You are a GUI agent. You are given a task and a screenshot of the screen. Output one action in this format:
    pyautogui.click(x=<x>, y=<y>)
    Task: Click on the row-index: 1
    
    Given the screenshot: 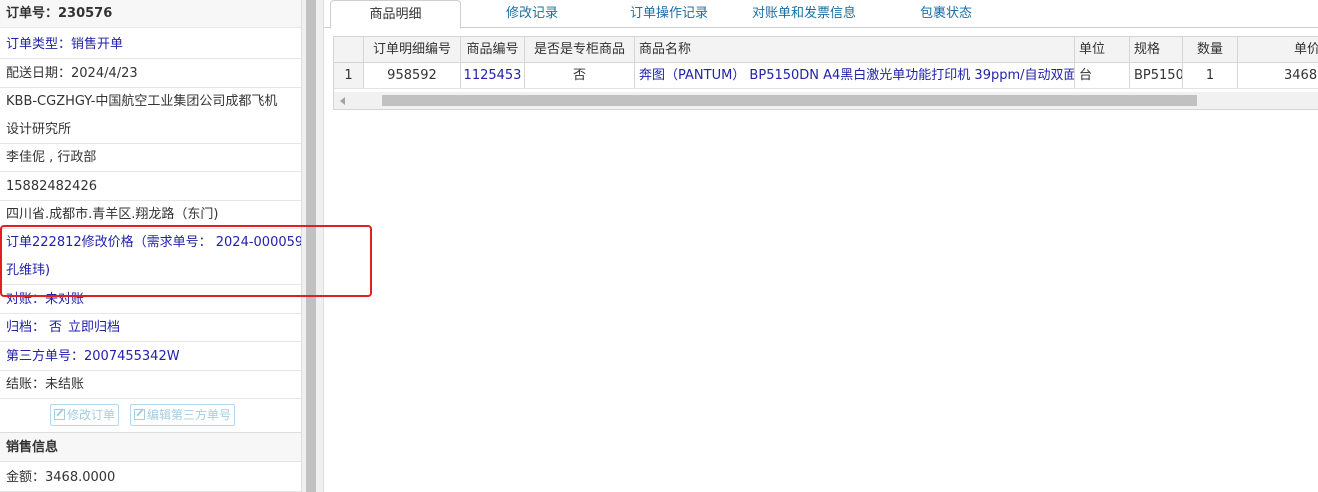 What is the action you would take?
    pyautogui.click(x=349, y=76)
    